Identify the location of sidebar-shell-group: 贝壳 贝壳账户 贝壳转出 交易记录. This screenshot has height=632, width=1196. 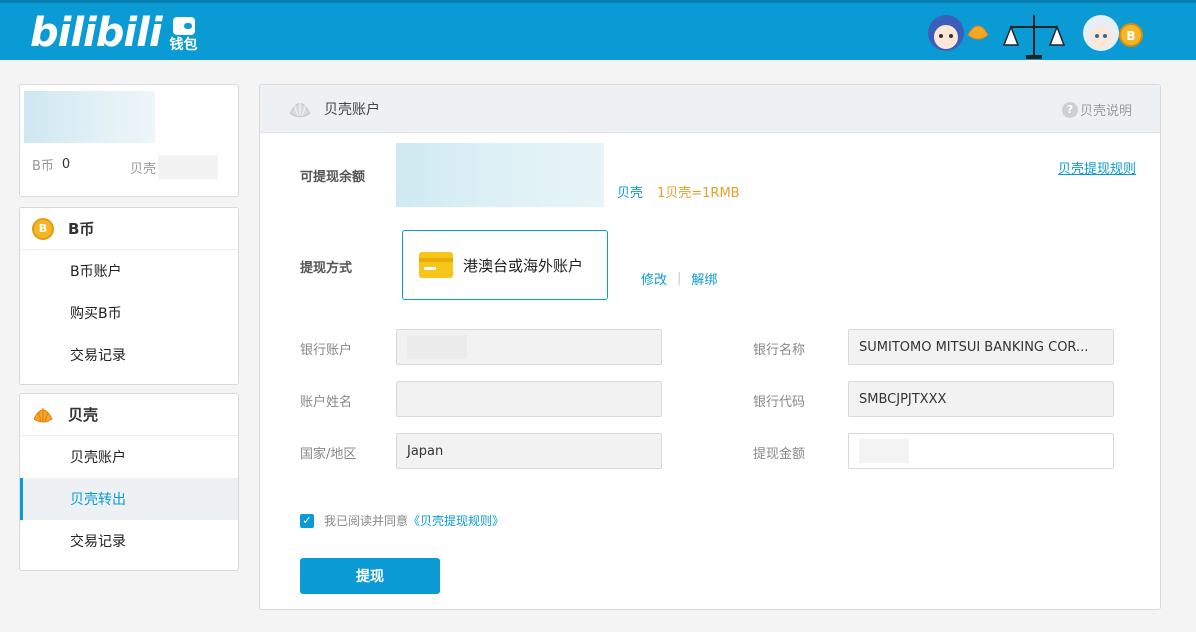
(129, 482).